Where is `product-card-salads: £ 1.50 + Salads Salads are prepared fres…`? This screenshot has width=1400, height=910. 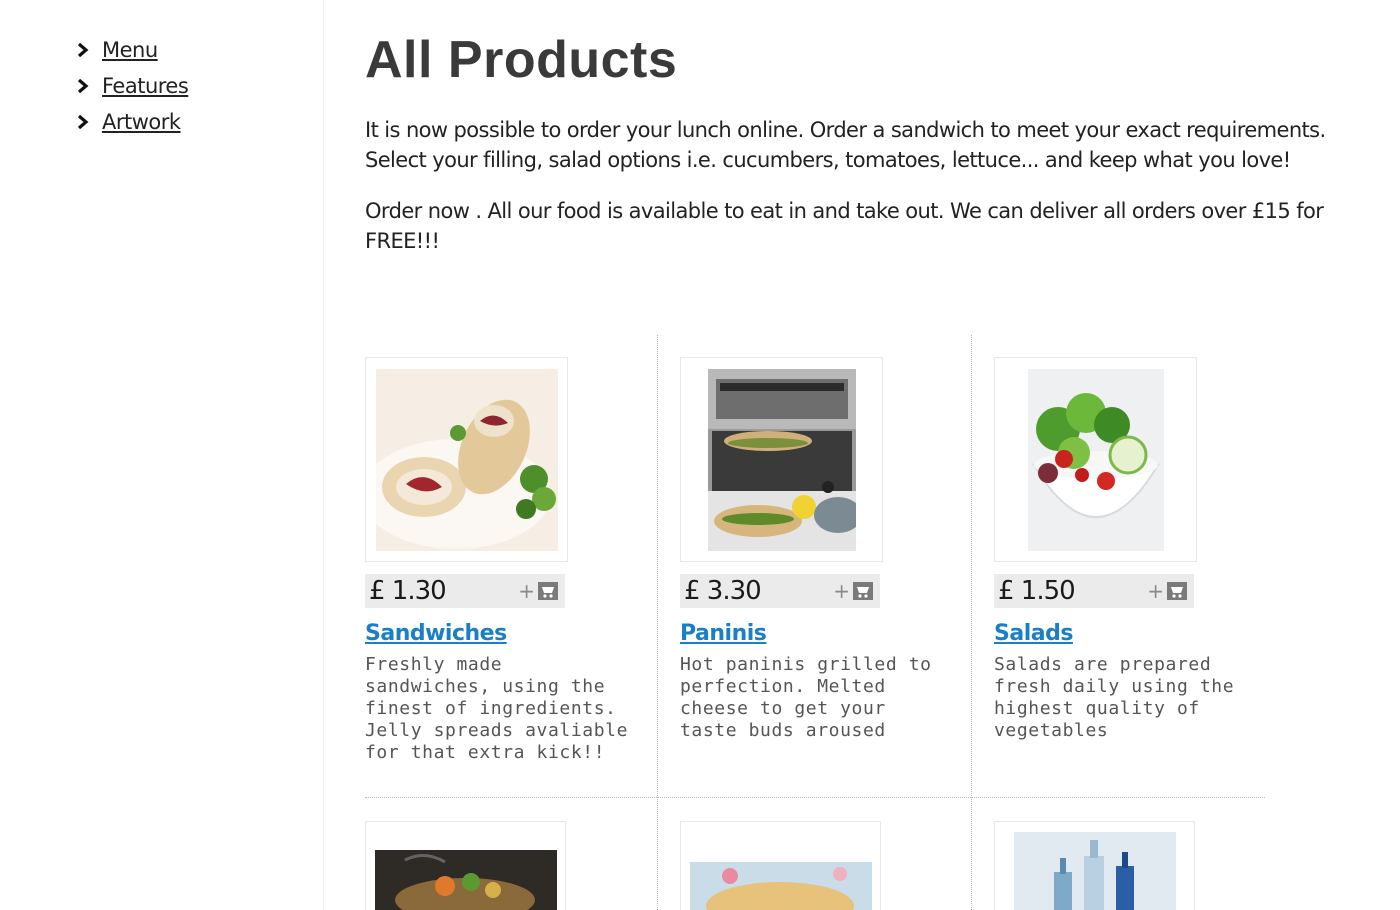
product-card-salads: £ 1.50 + Salads Salads are prepared fres… is located at coordinates (1131, 549).